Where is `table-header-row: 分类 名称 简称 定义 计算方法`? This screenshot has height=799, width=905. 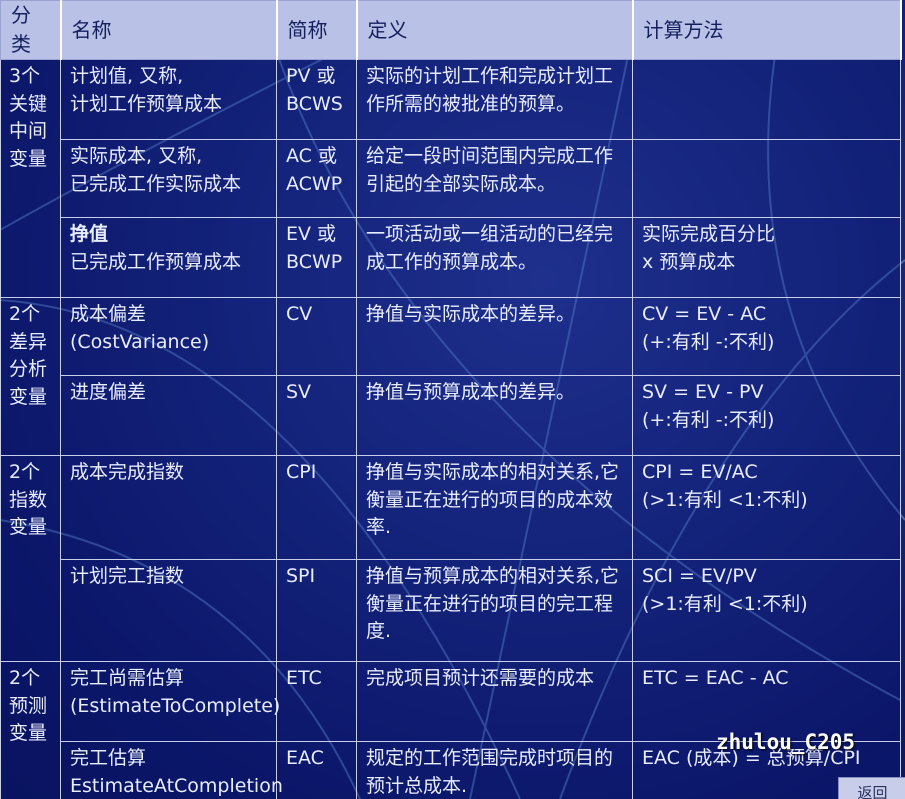 table-header-row: 分类 名称 简称 定义 计算方法 is located at coordinates (451, 30).